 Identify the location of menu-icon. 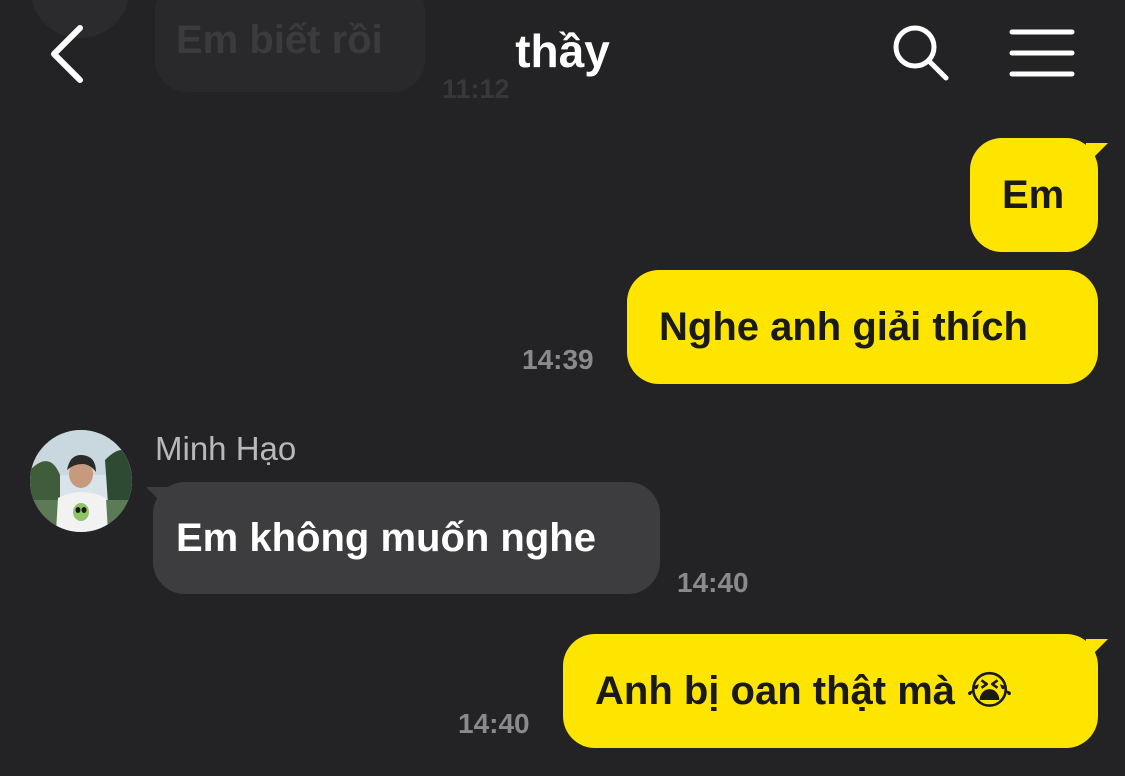
(1042, 53).